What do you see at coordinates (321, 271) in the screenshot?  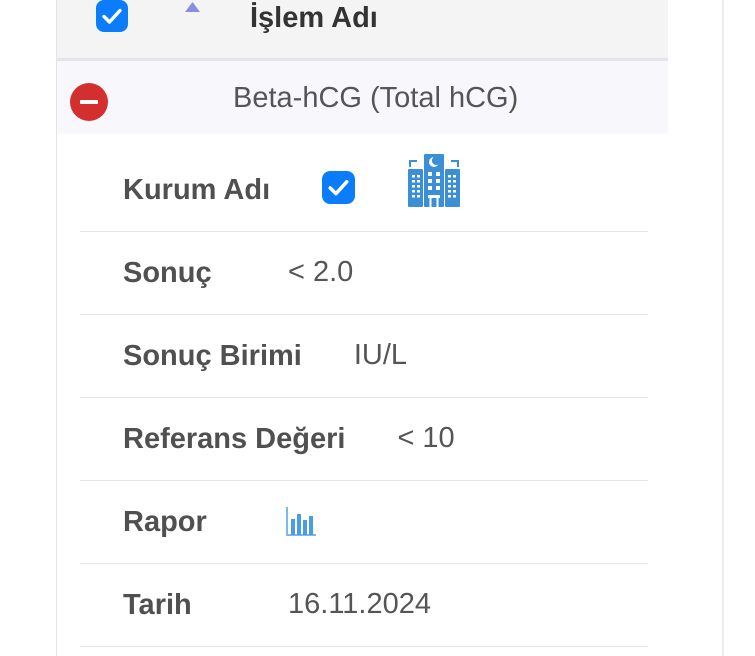 I see `field-value: < 2.0` at bounding box center [321, 271].